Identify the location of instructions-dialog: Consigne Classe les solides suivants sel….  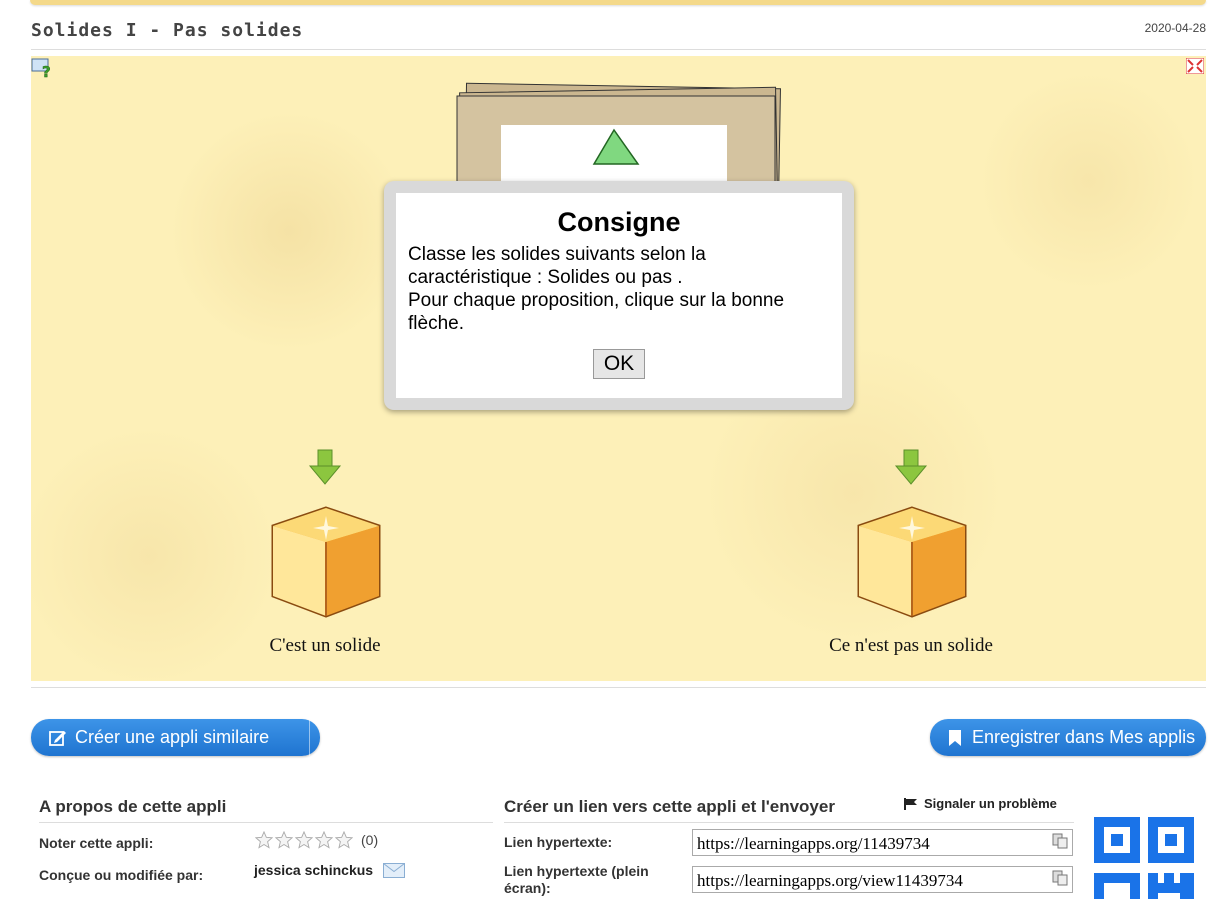
(619, 295).